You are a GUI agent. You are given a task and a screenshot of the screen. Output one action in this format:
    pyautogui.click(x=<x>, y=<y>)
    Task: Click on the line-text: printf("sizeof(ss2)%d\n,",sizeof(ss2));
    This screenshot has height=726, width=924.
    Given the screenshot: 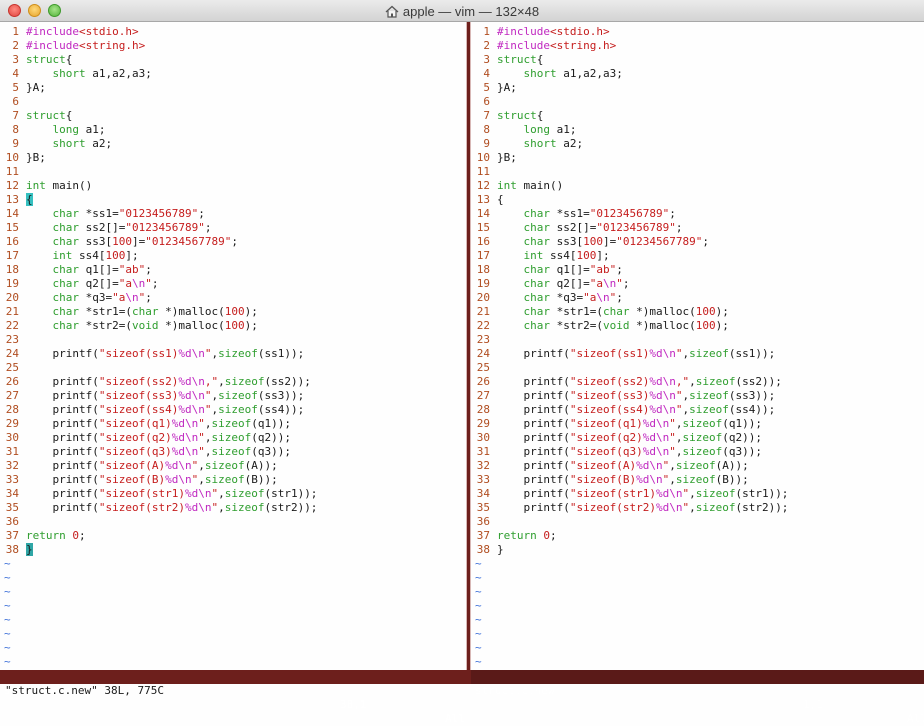 What is the action you would take?
    pyautogui.click(x=168, y=382)
    